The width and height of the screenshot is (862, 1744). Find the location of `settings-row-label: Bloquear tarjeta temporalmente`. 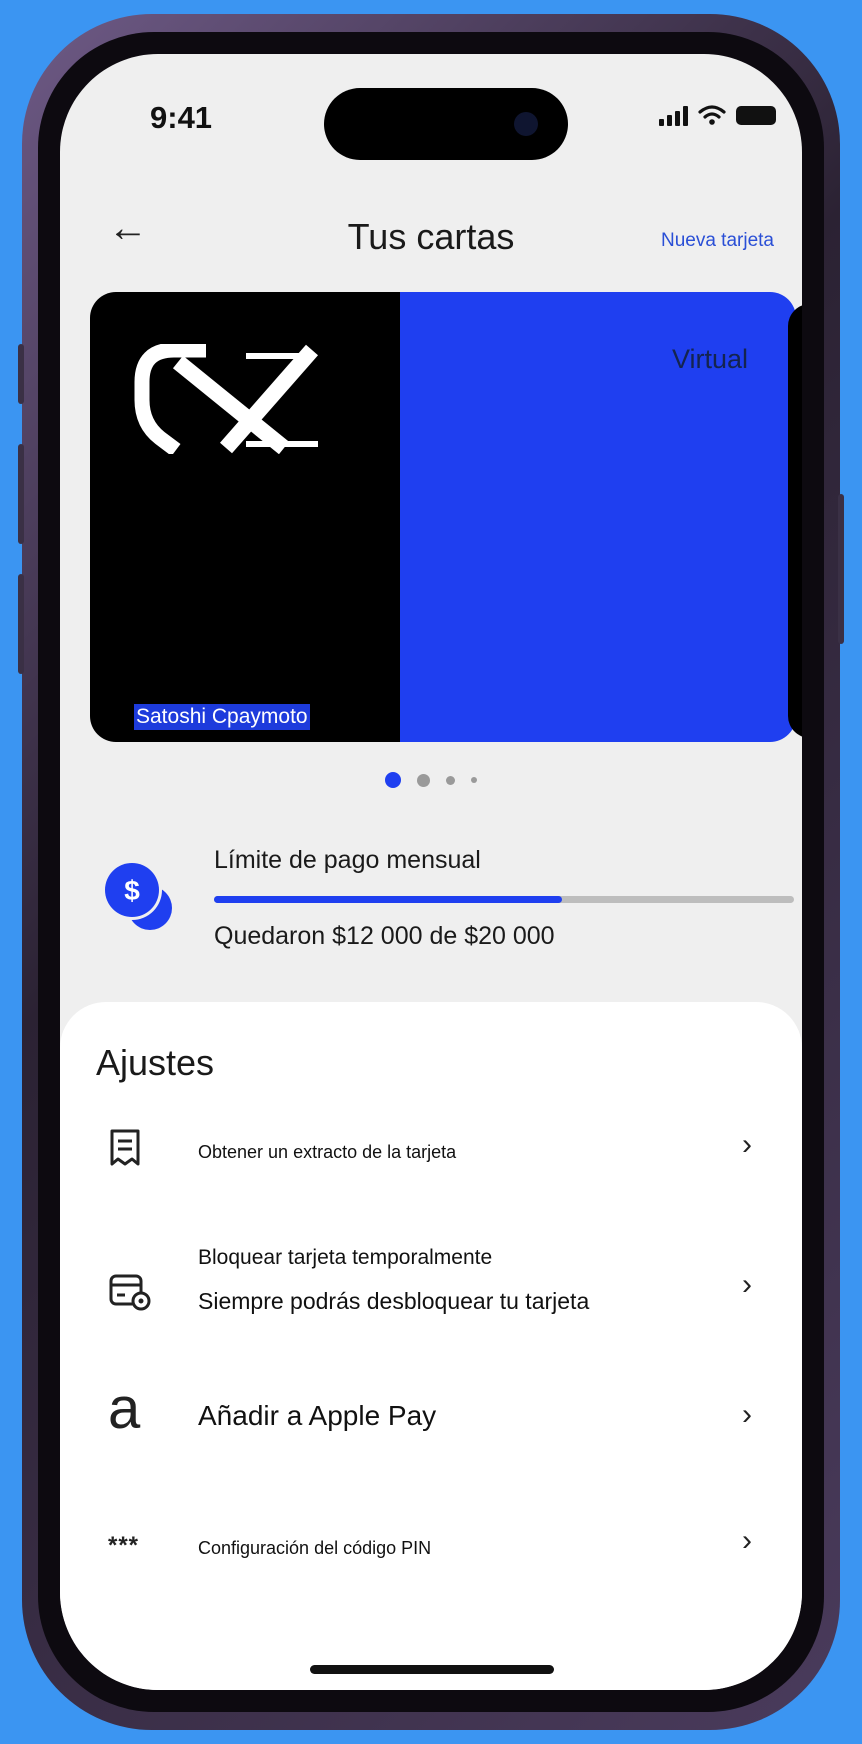

settings-row-label: Bloquear tarjeta temporalmente is located at coordinates (345, 1257).